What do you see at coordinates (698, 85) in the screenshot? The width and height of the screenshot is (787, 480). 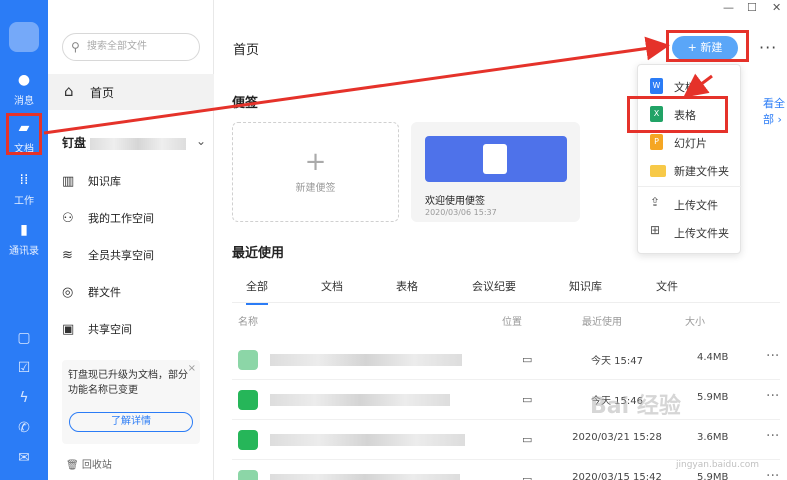 I see `arrow-to-sheet-item` at bounding box center [698, 85].